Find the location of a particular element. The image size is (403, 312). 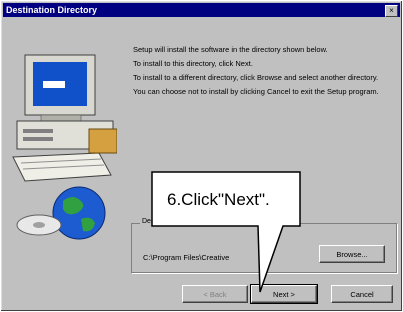

callout-text: 6.Click"Next". is located at coordinates (218, 199).